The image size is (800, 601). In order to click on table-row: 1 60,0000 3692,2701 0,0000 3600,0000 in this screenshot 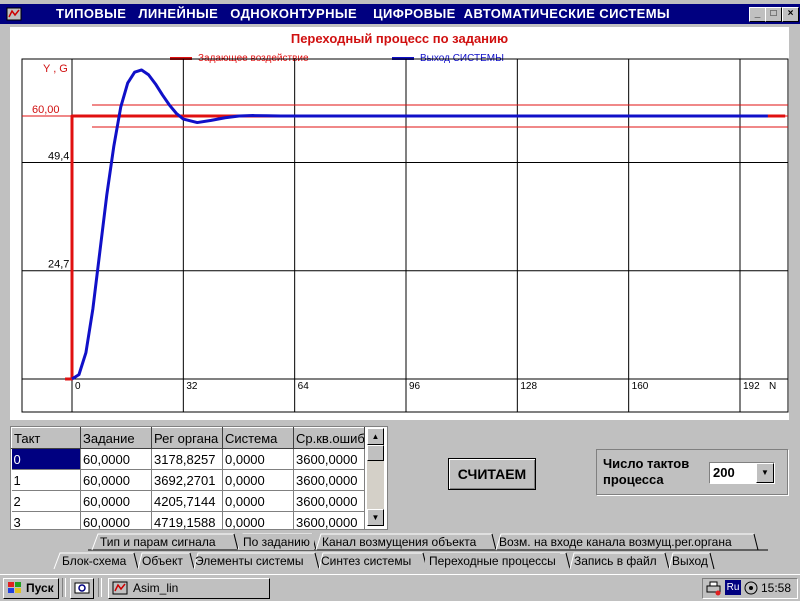, I will do `click(188, 480)`.